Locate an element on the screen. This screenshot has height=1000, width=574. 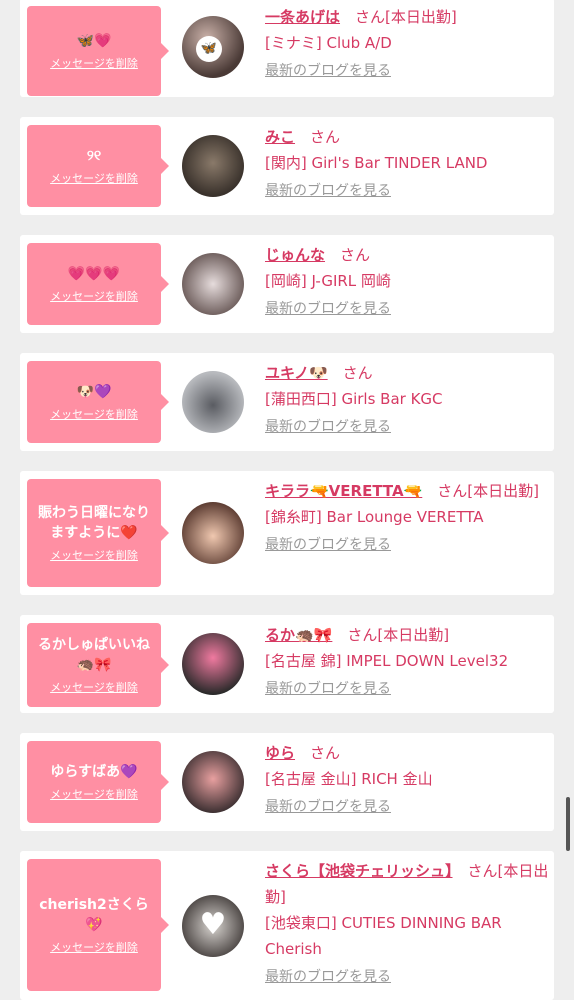
butterfly-badge-icon: 🦋 is located at coordinates (209, 49).